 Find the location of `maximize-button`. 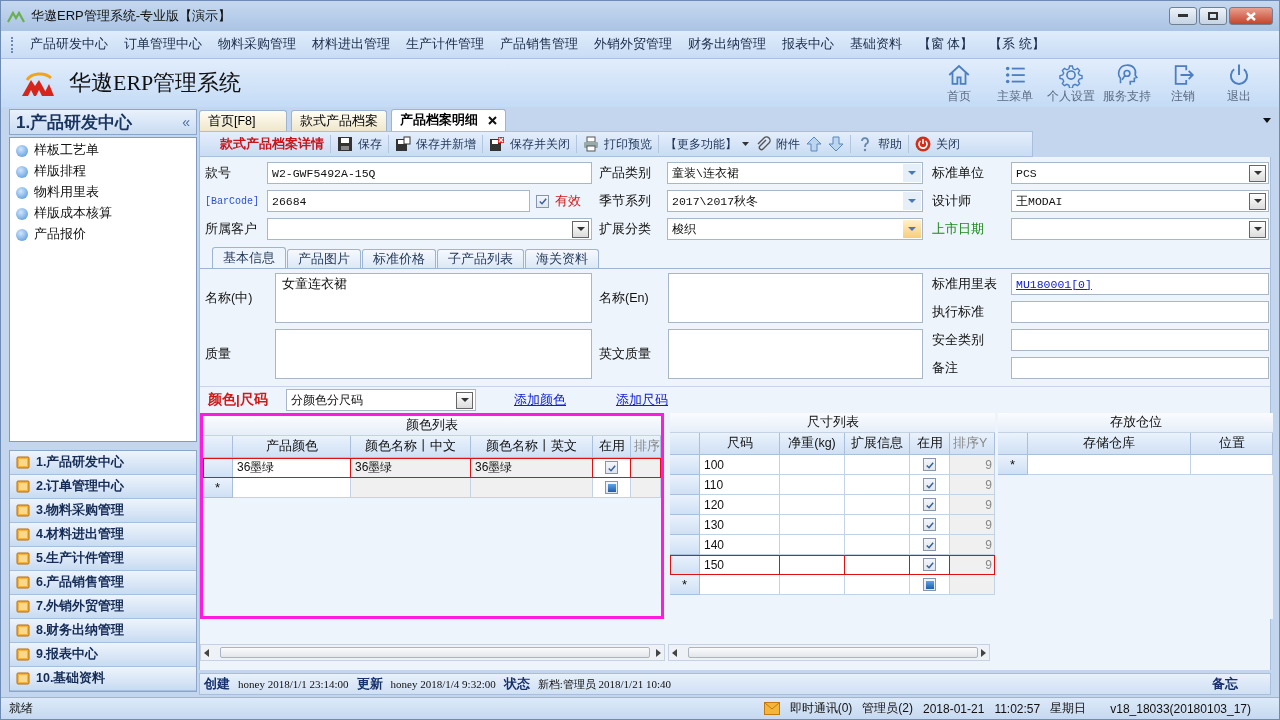

maximize-button is located at coordinates (1213, 16).